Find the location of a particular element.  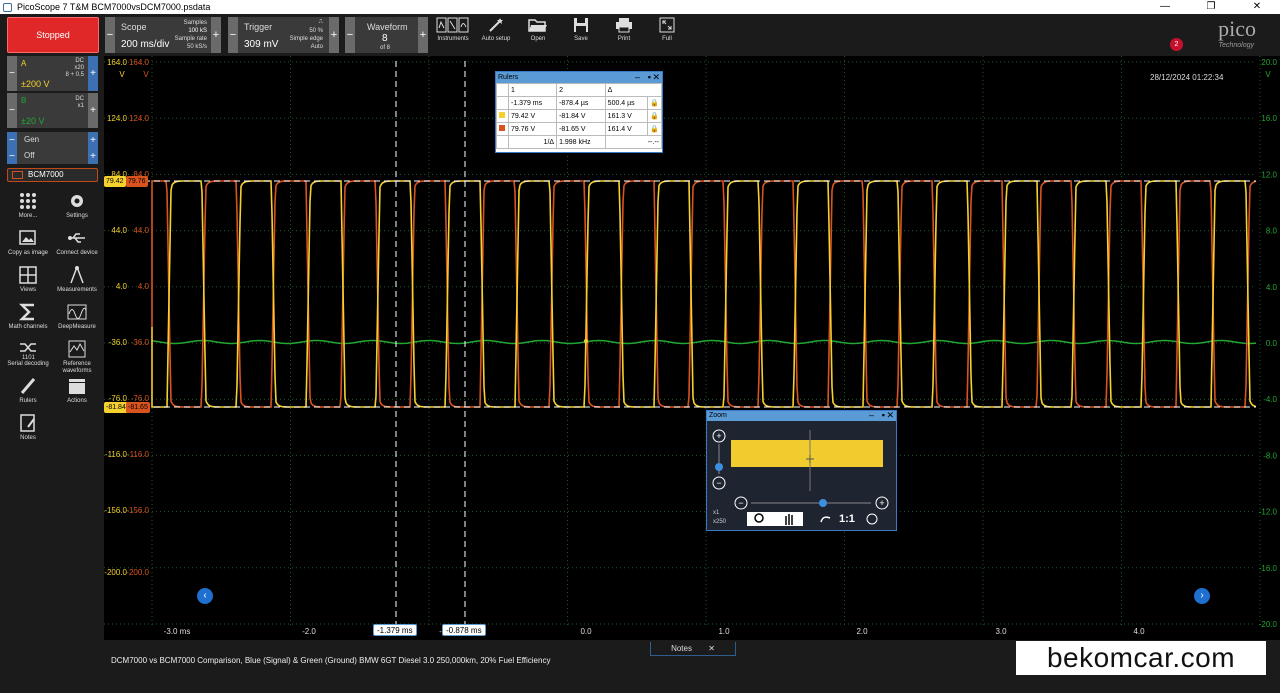

close-button: ✕ is located at coordinates (1257, 7).